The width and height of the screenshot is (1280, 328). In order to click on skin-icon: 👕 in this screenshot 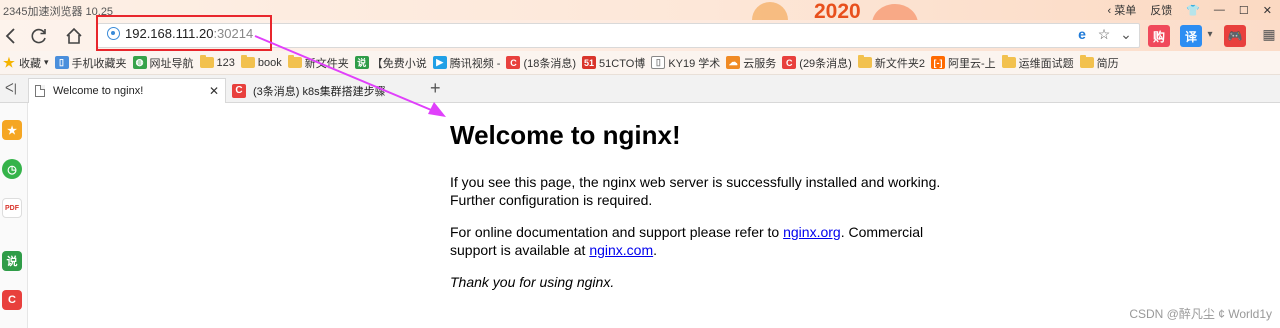, I will do `click(1193, 10)`.